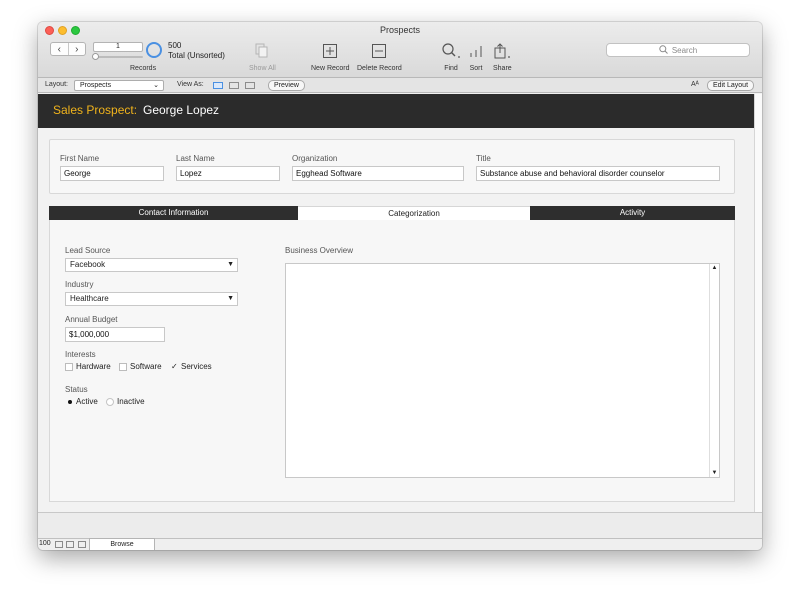  Describe the element at coordinates (69, 402) in the screenshot. I see `radio-selected-icon` at that location.